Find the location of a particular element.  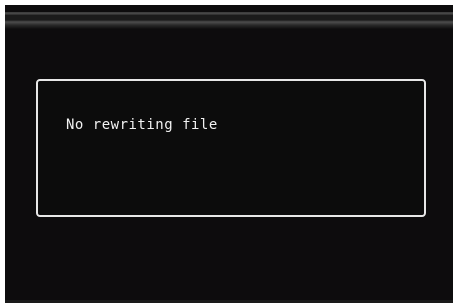

header-bar is located at coordinates (229, 20).